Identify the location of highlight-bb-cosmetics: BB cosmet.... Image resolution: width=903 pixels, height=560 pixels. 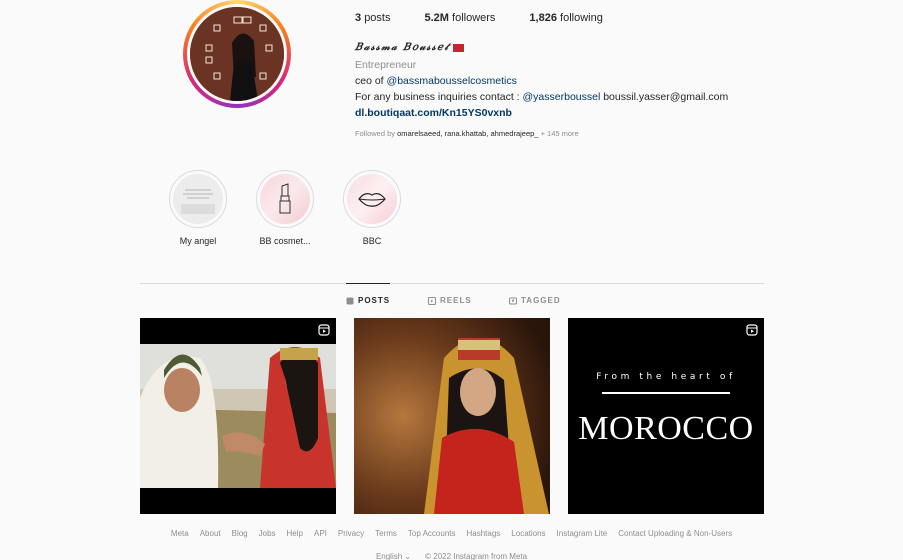
(285, 208).